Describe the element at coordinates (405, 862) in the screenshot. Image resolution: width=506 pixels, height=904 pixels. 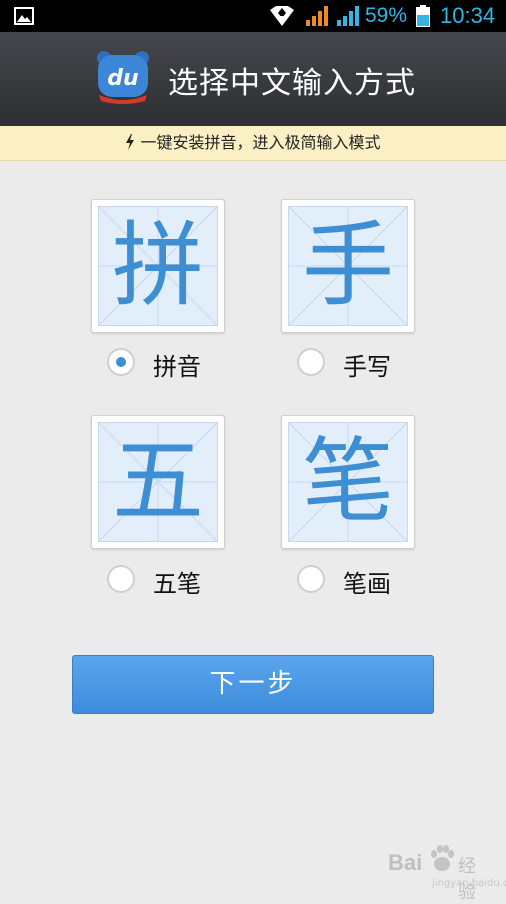
I see `watermark-brand: Bai` at that location.